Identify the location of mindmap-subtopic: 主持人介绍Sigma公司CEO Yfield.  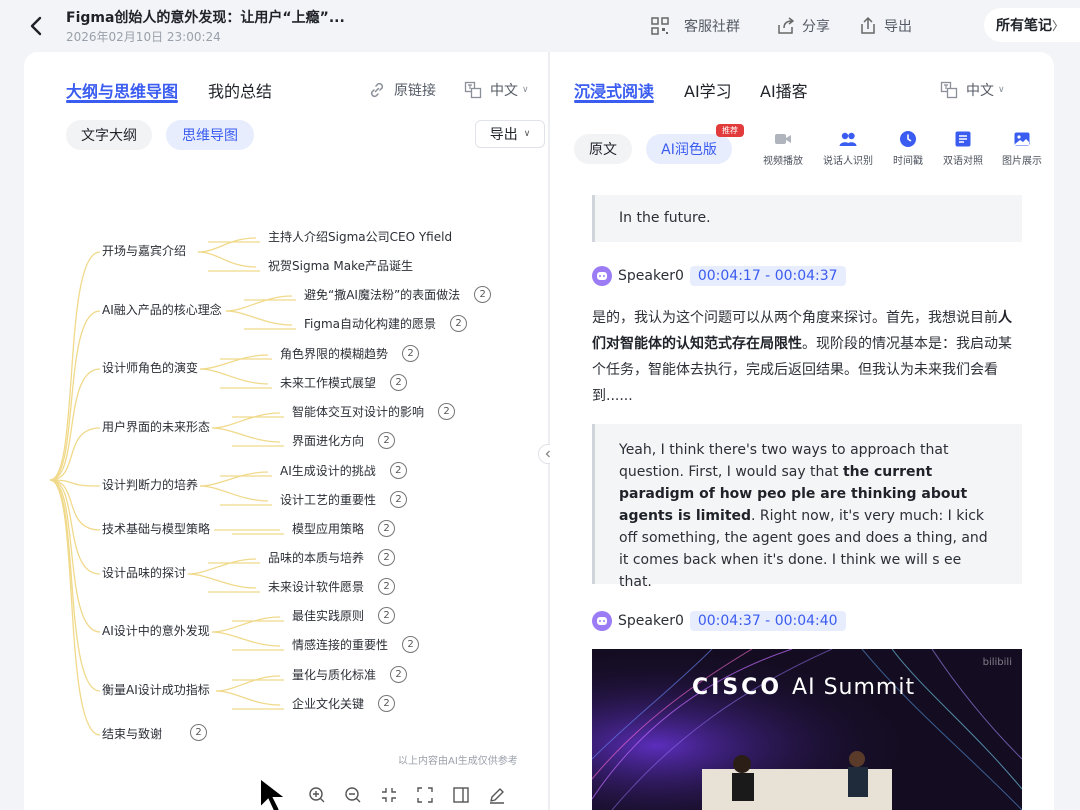
(360, 236).